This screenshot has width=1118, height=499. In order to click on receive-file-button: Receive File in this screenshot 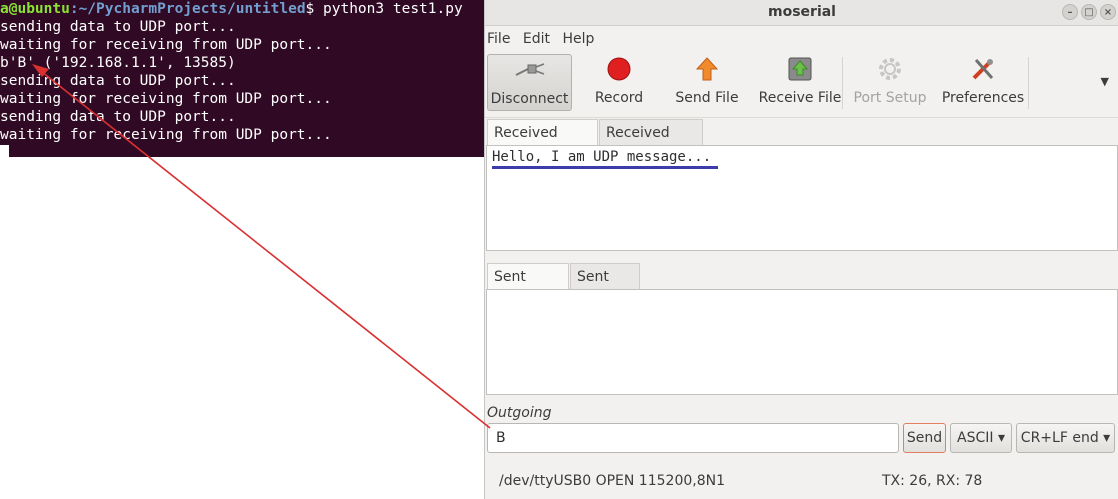, I will do `click(800, 82)`.